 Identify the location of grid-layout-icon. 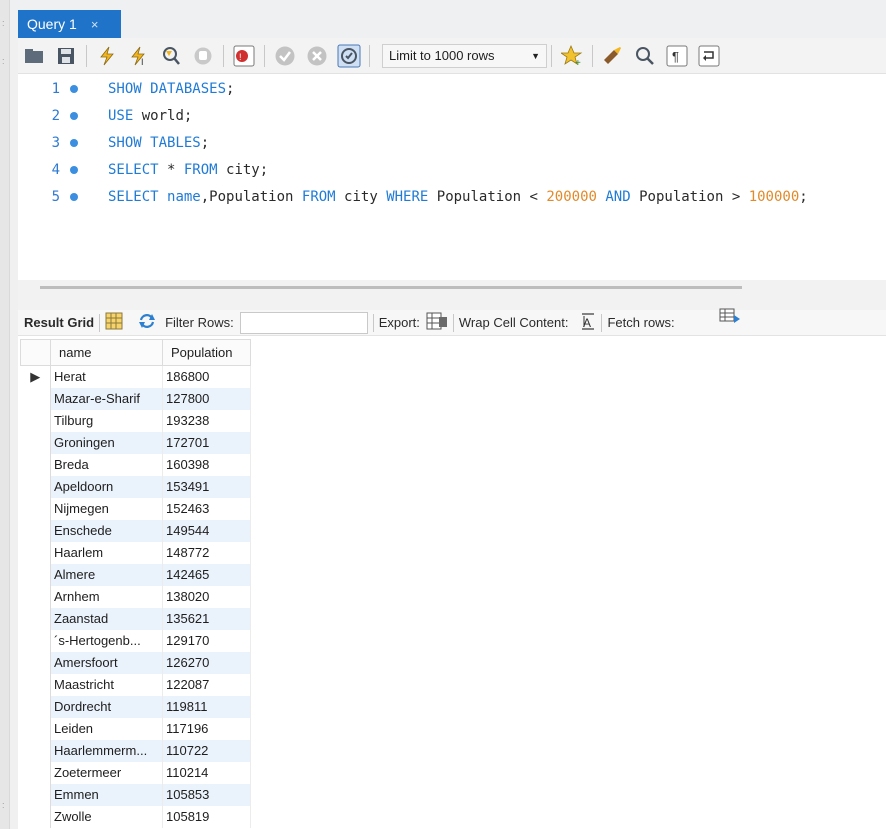
(114, 322).